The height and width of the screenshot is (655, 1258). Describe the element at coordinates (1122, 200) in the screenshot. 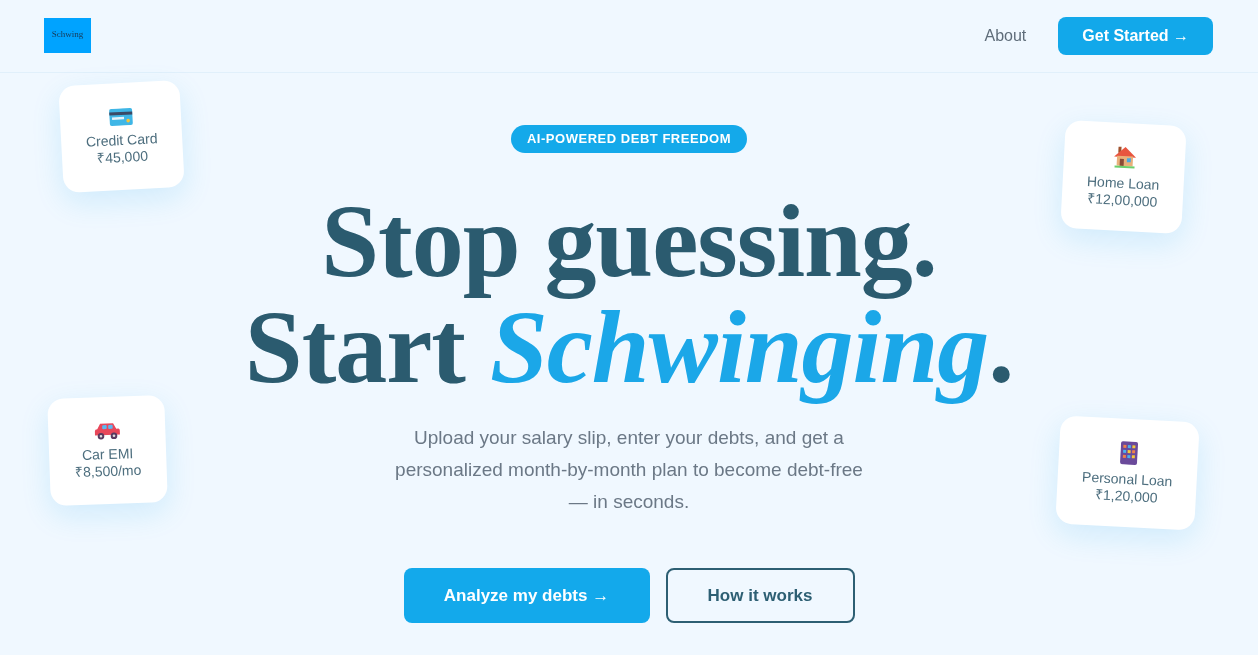

I see `card-amount: ₹12,00,000` at that location.